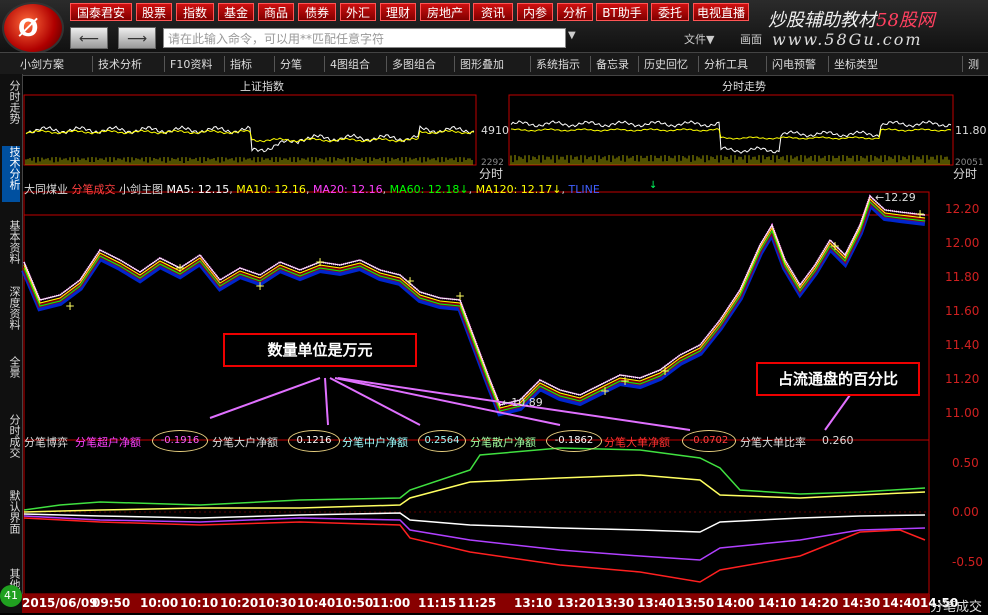 This screenshot has width=988, height=615. I want to click on ma10-label: MA10: 12.16, so click(271, 189).